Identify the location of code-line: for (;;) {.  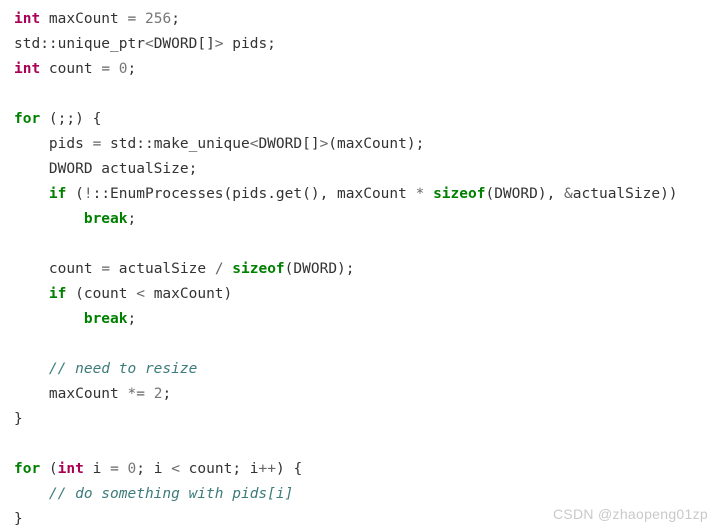
(368, 119).